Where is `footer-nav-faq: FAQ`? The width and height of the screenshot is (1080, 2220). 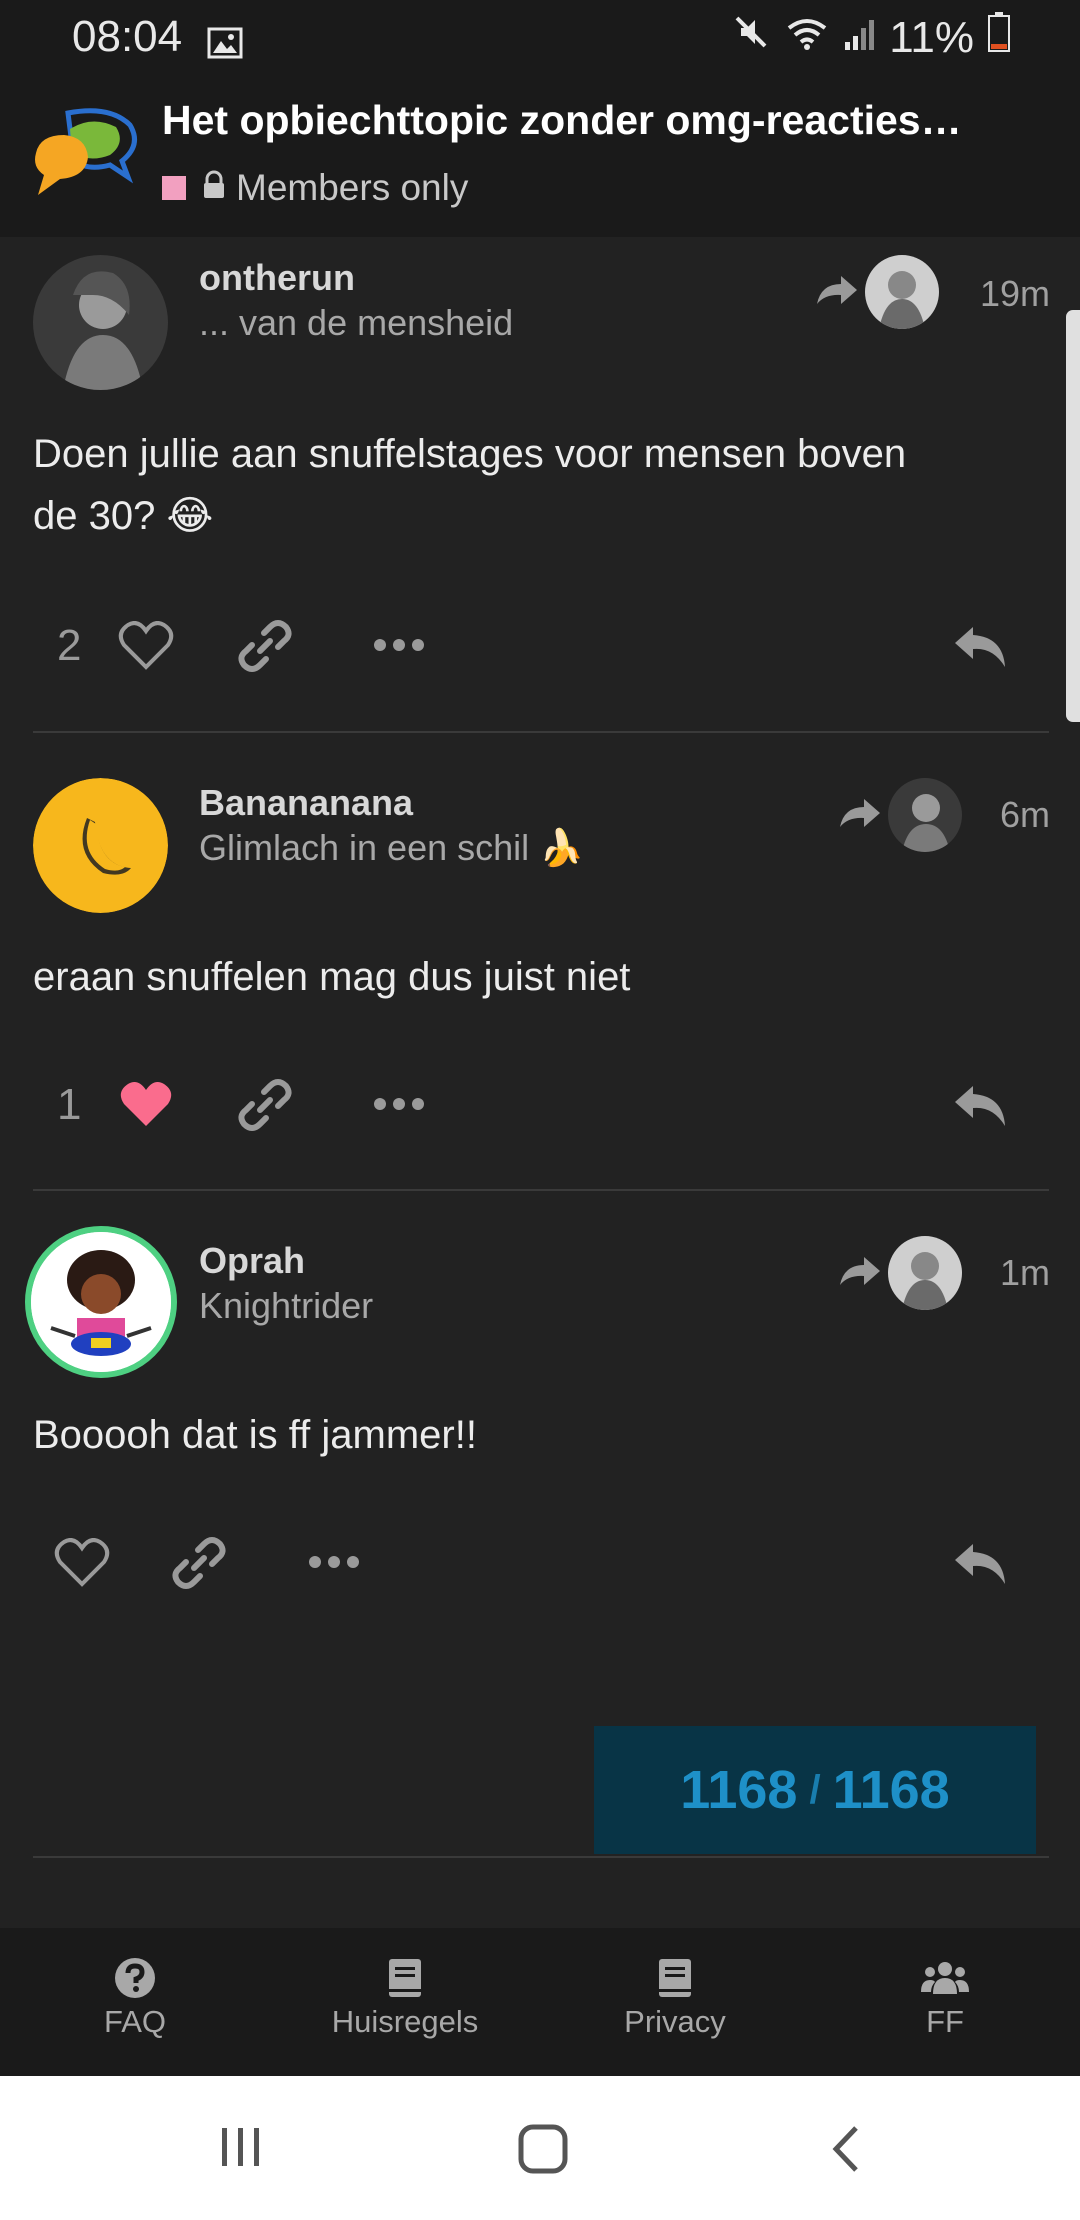
footer-nav-faq: FAQ is located at coordinates (135, 1998).